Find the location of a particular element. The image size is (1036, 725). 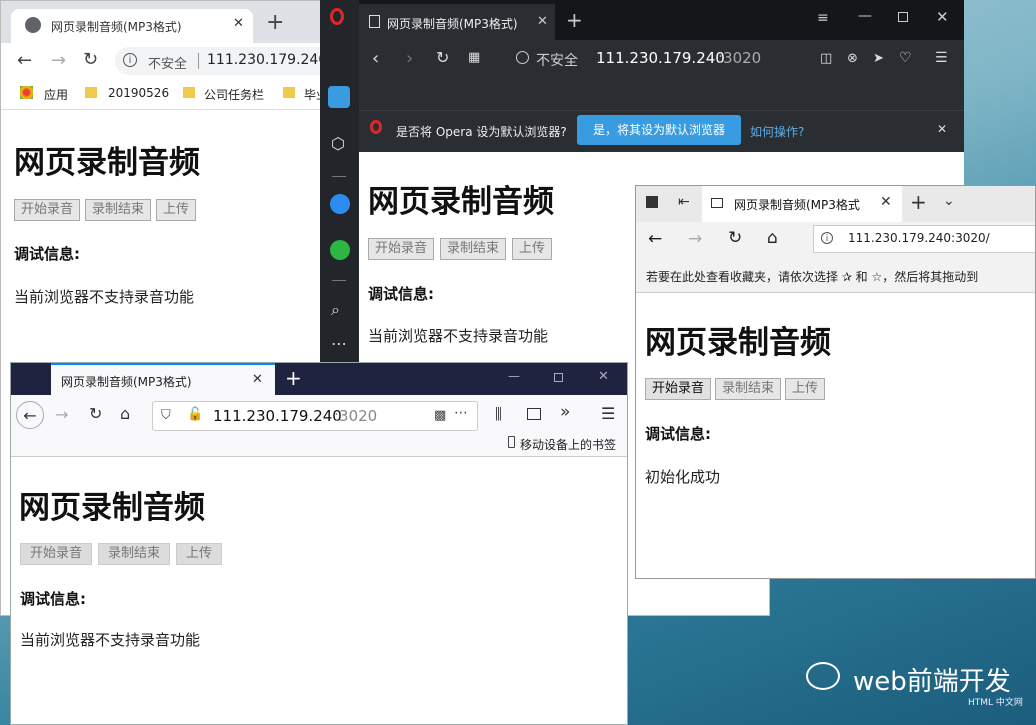

more-icon: ⋯ is located at coordinates (339, 343).